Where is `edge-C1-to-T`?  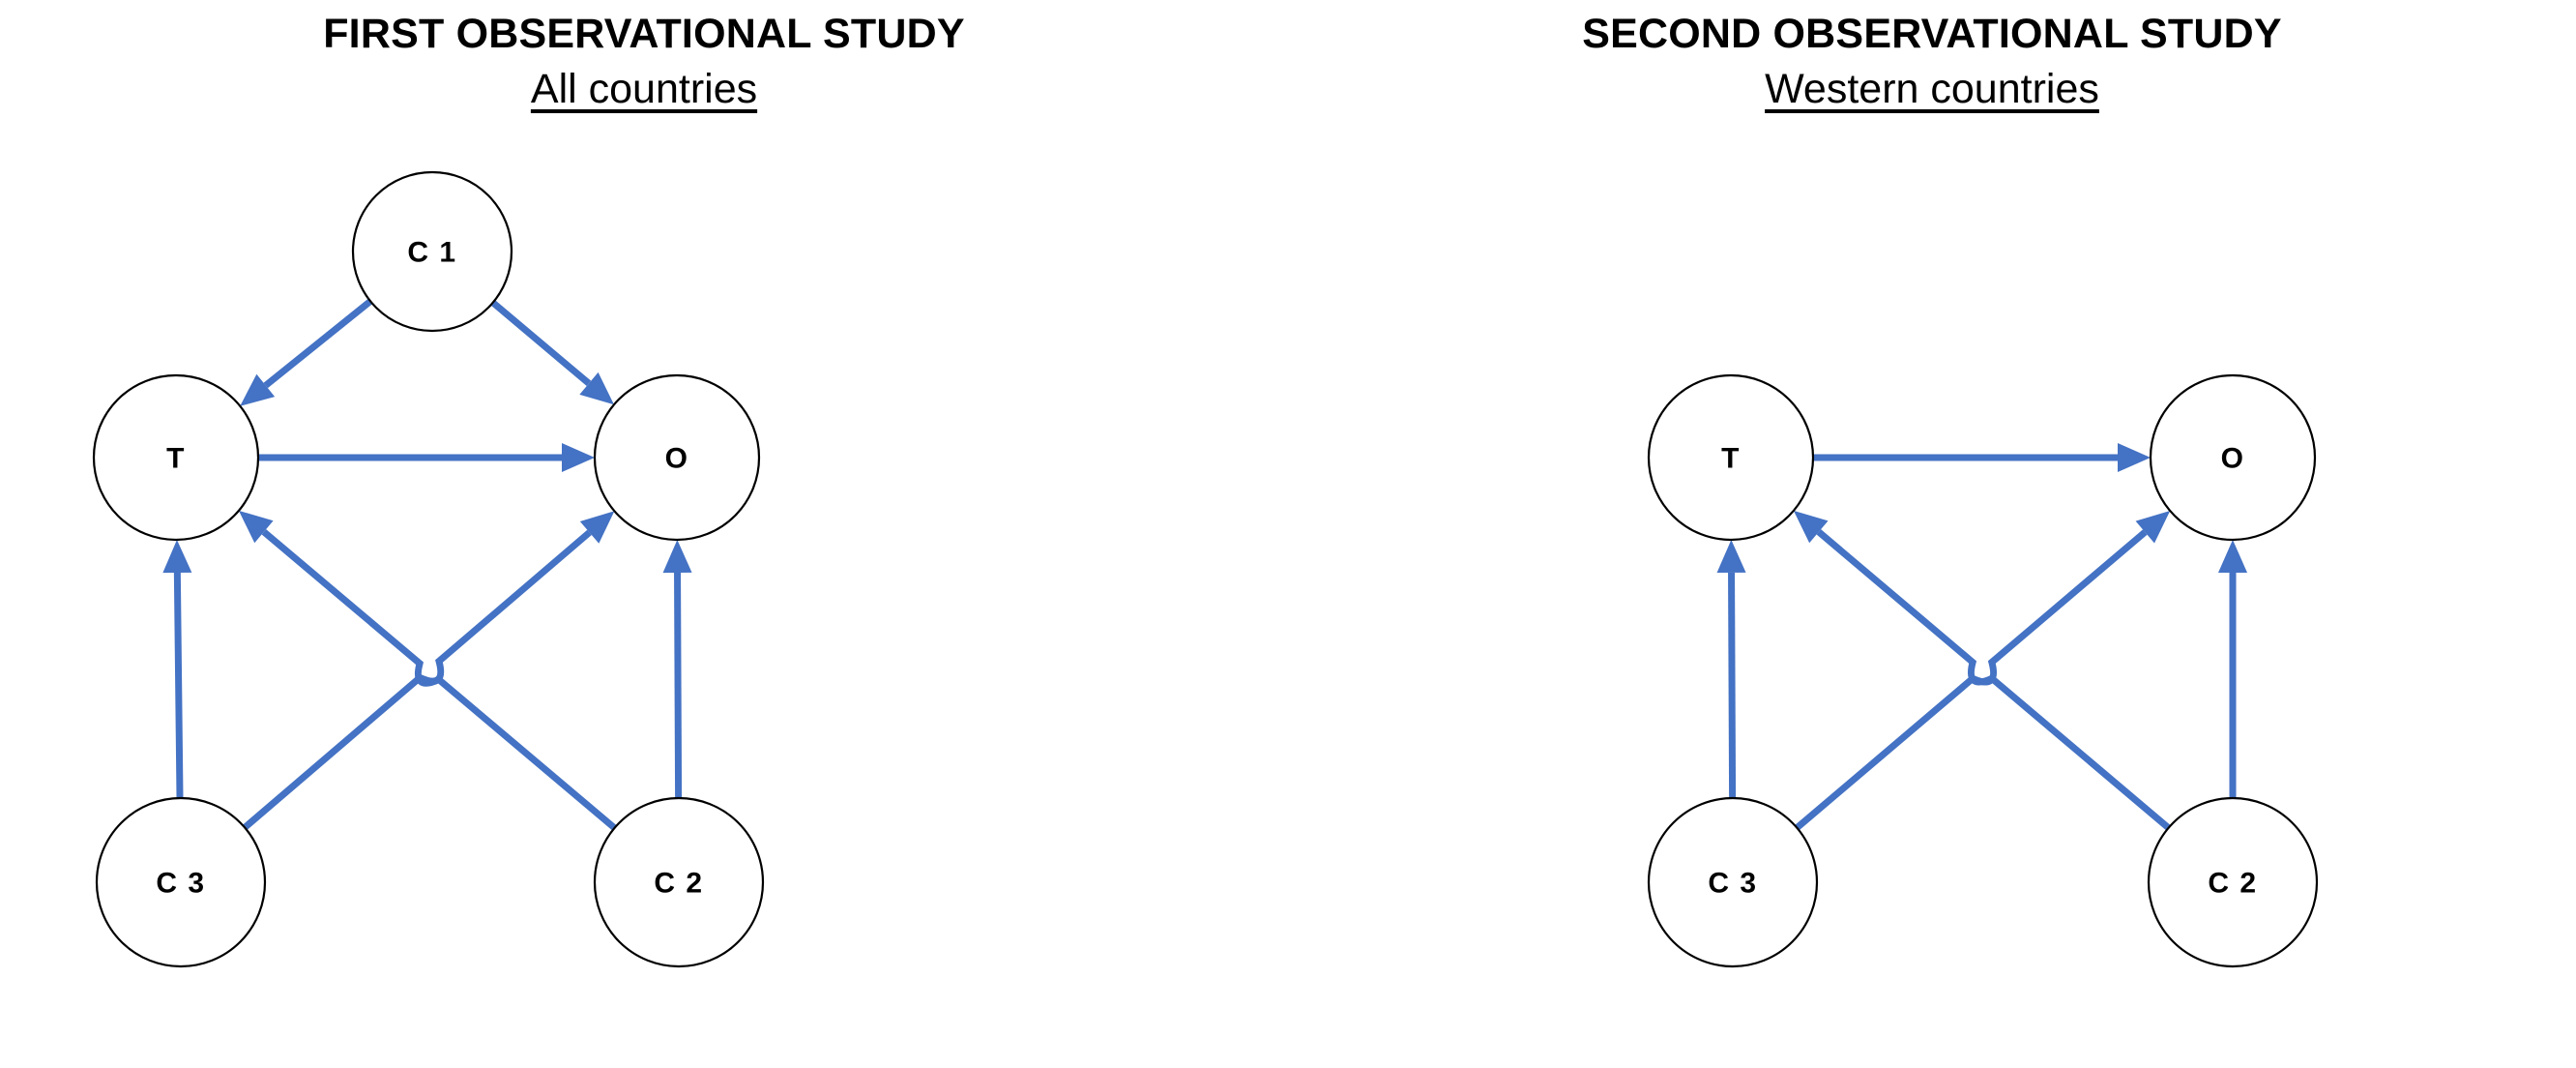 edge-C1-to-T is located at coordinates (306, 352).